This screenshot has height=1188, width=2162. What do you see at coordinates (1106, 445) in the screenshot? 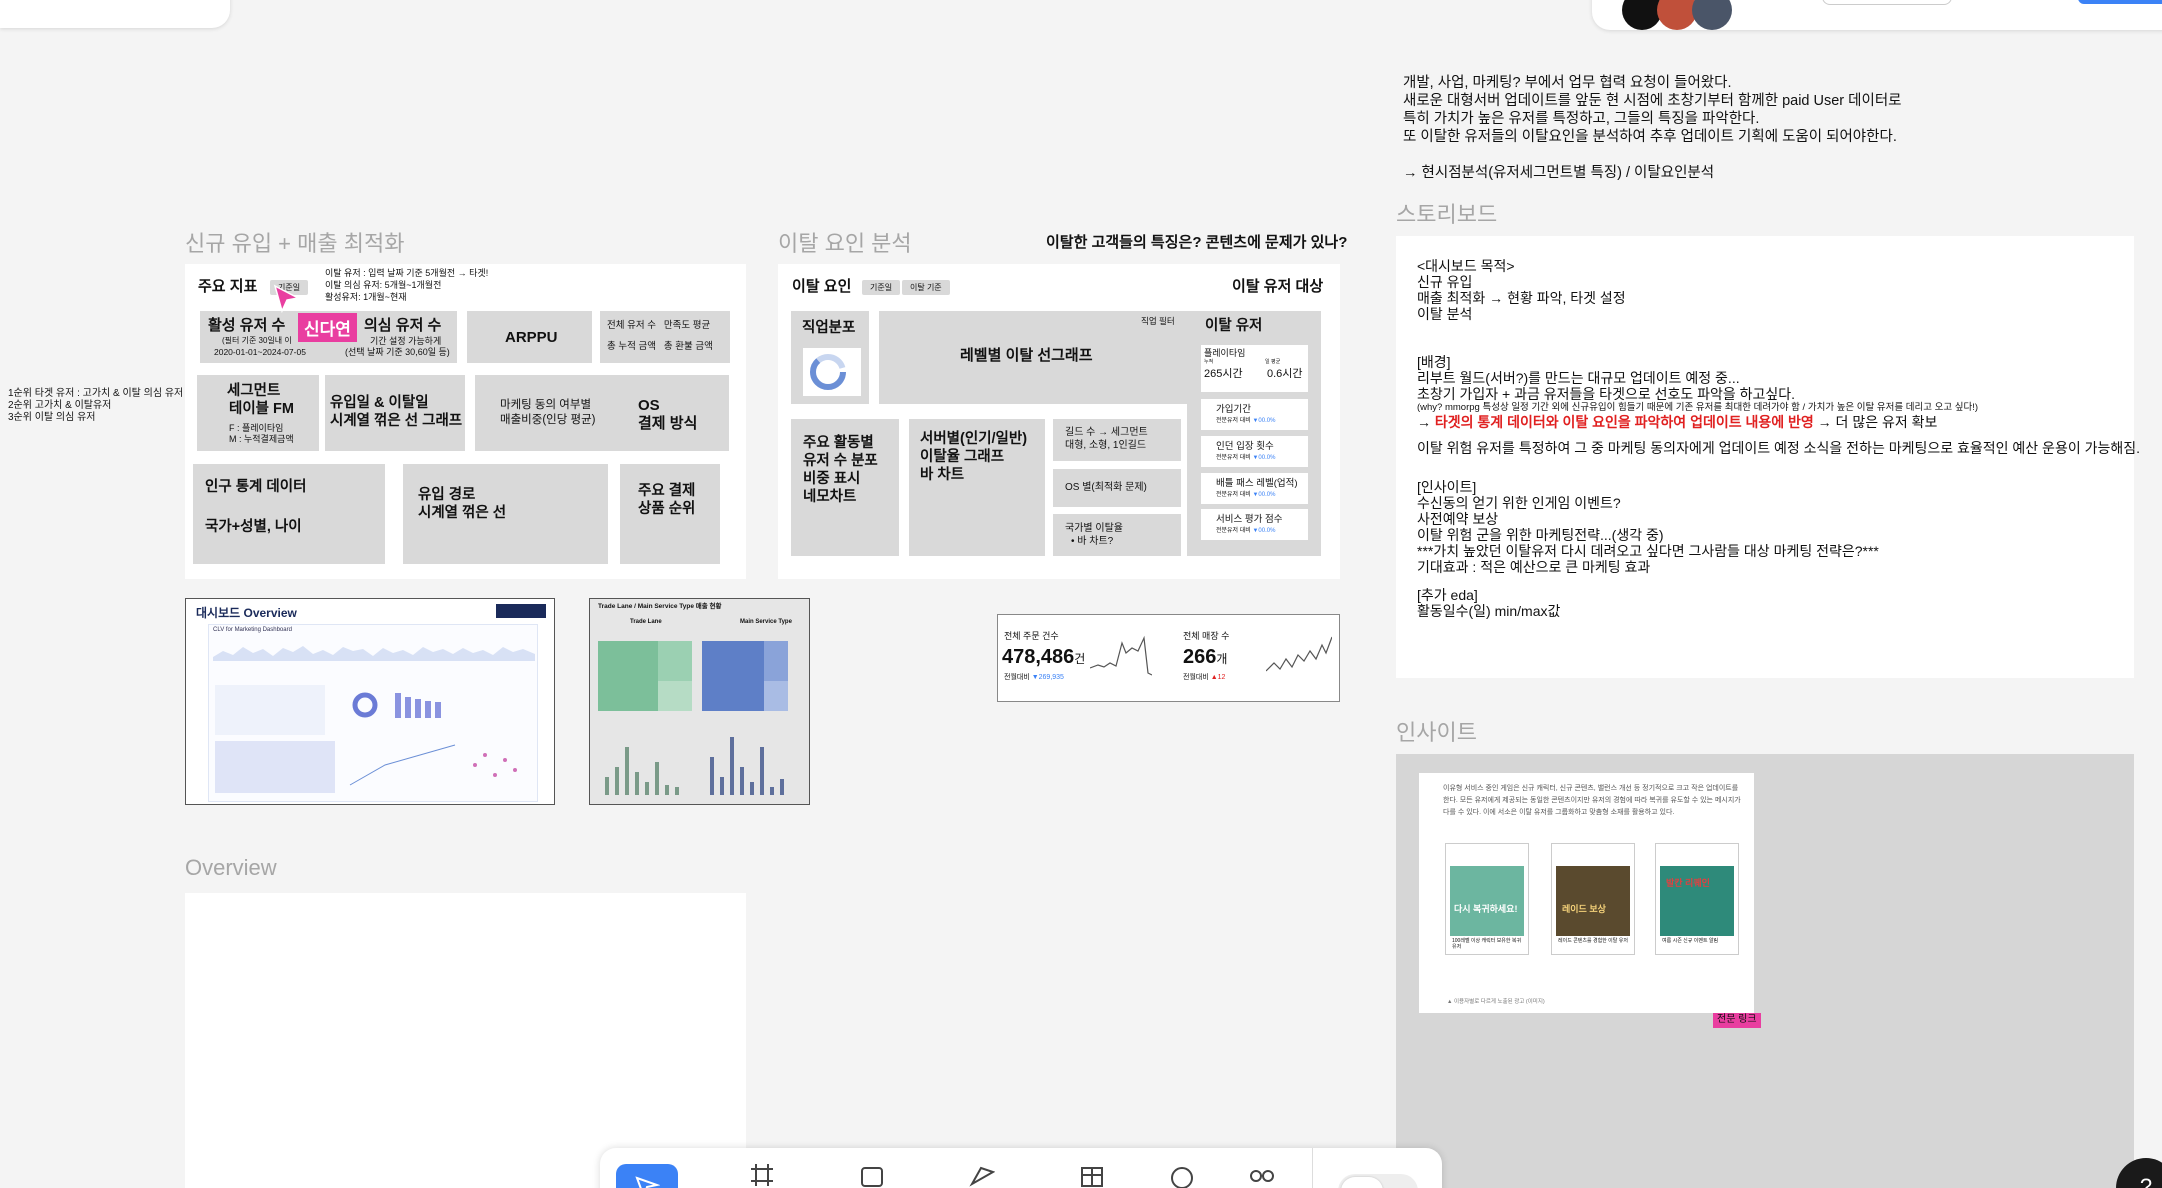
I see `guild-label: 대형, 소형, 1인길드` at bounding box center [1106, 445].